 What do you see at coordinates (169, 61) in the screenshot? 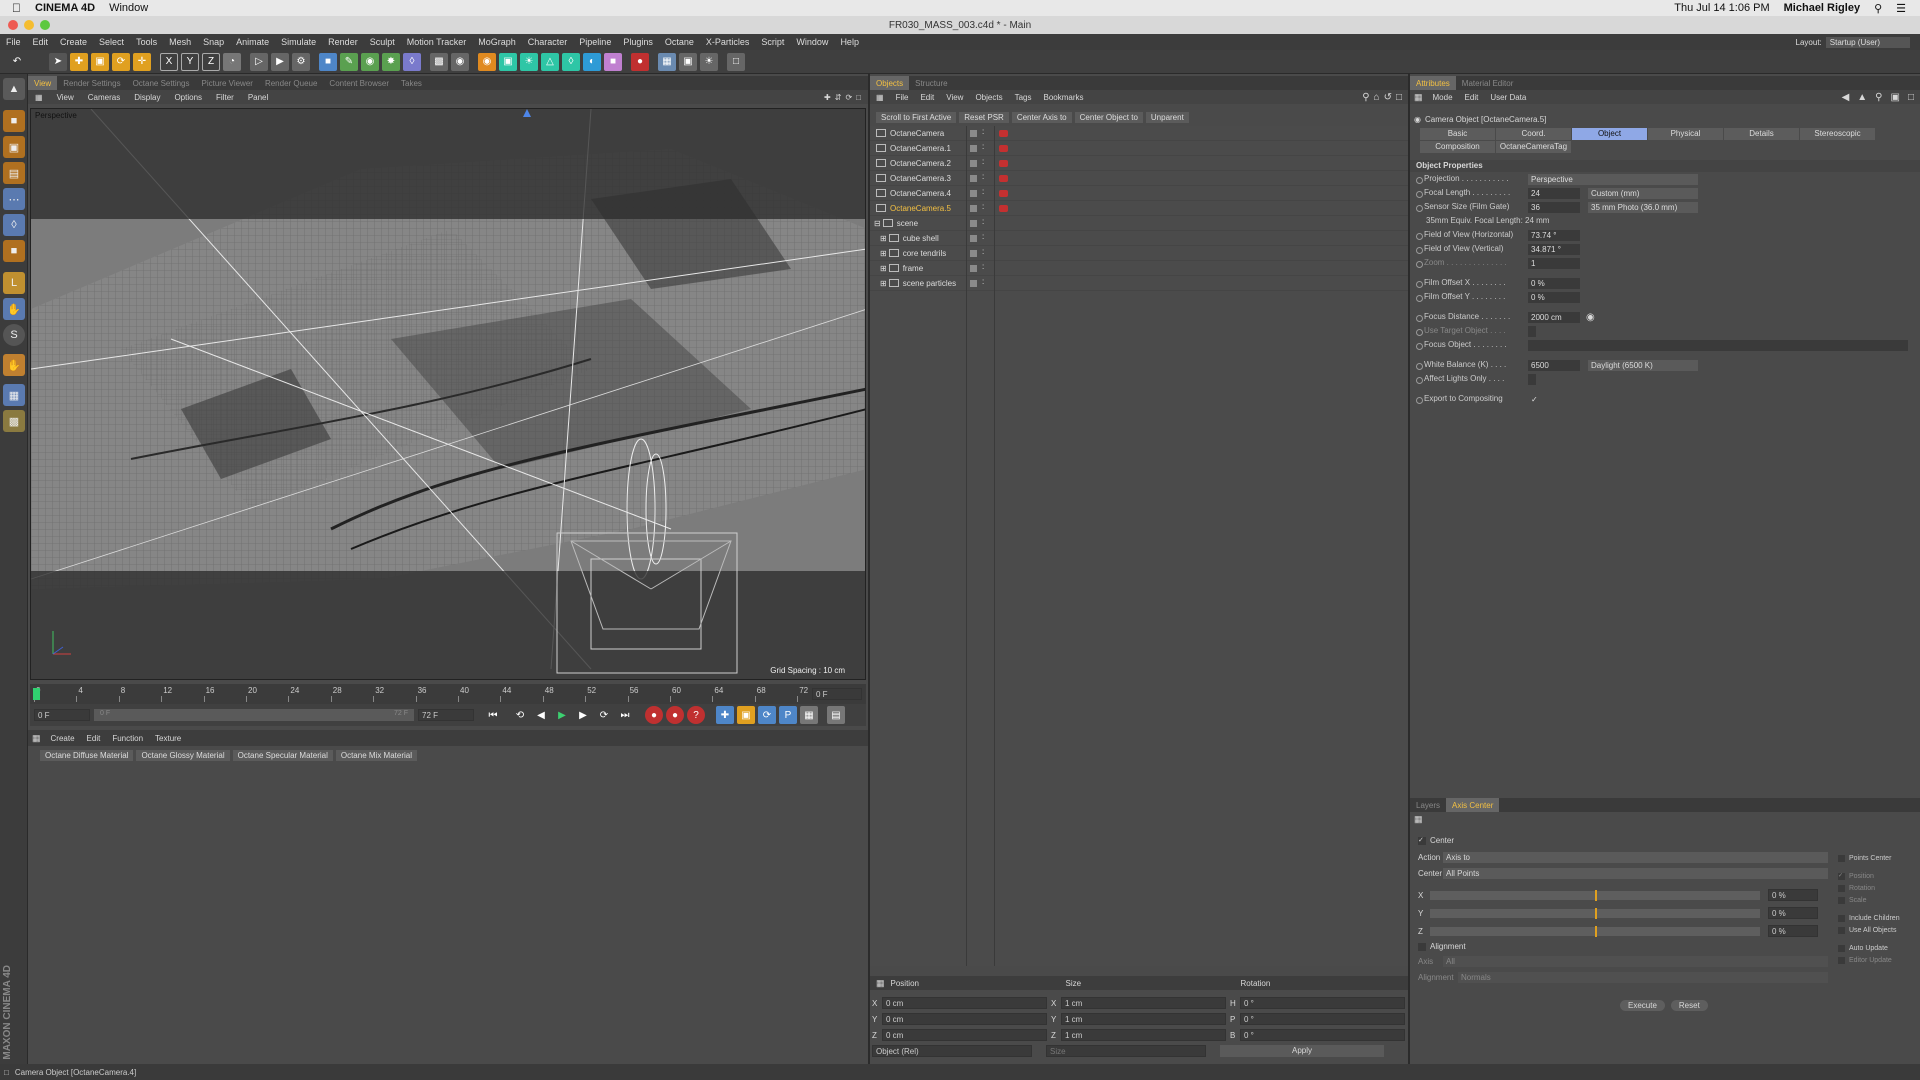
I see `x-axis-icon: X` at bounding box center [169, 61].